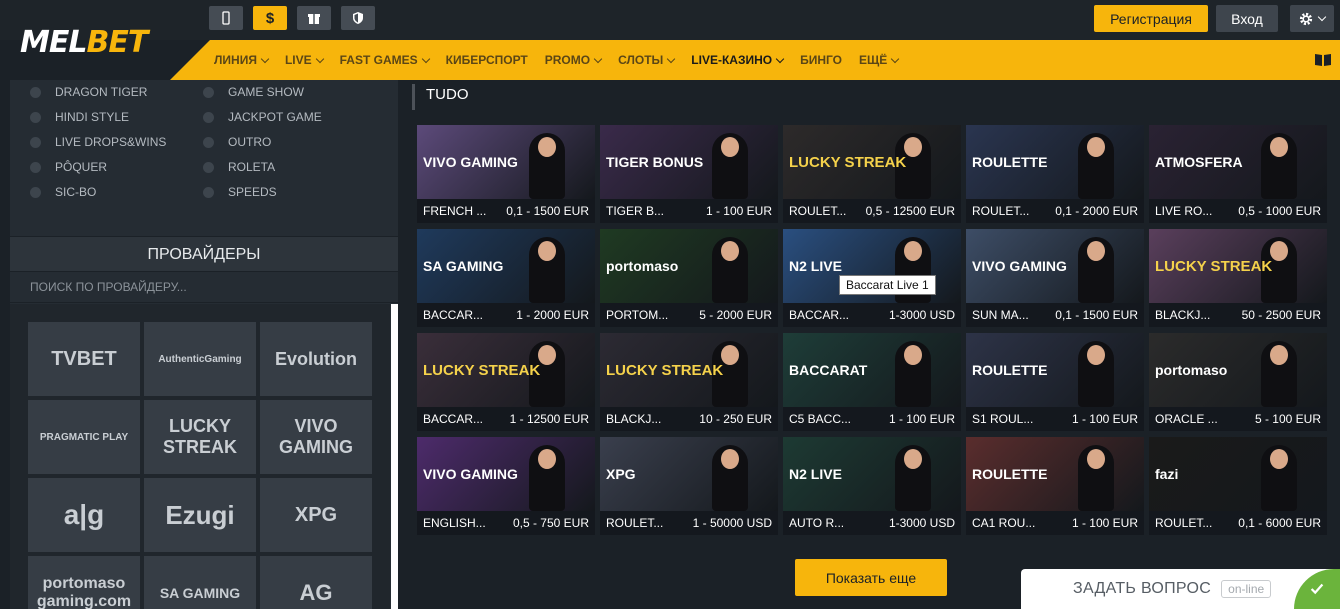  I want to click on game-provider-logo: ROULETTE, so click(1010, 162).